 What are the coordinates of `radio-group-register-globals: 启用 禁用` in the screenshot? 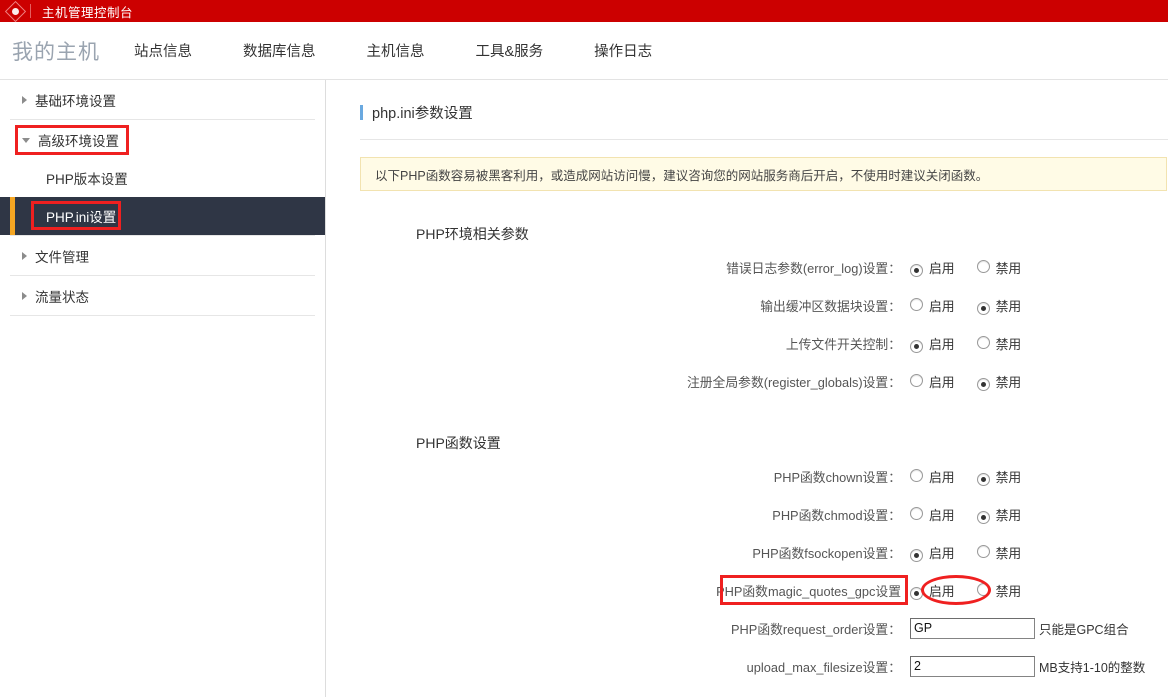 It's located at (965, 381).